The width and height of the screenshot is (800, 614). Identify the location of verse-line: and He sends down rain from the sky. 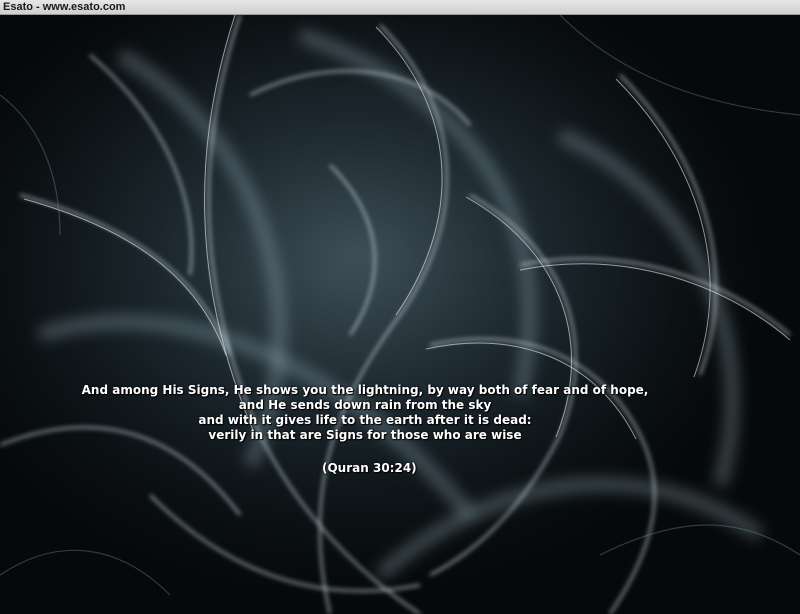
(365, 405).